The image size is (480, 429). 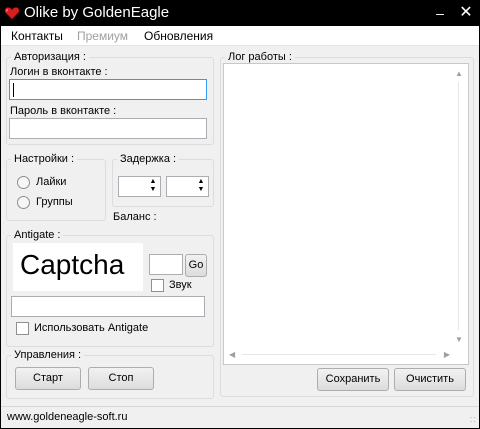 I want to click on save-button: Сохранить, so click(x=353, y=379).